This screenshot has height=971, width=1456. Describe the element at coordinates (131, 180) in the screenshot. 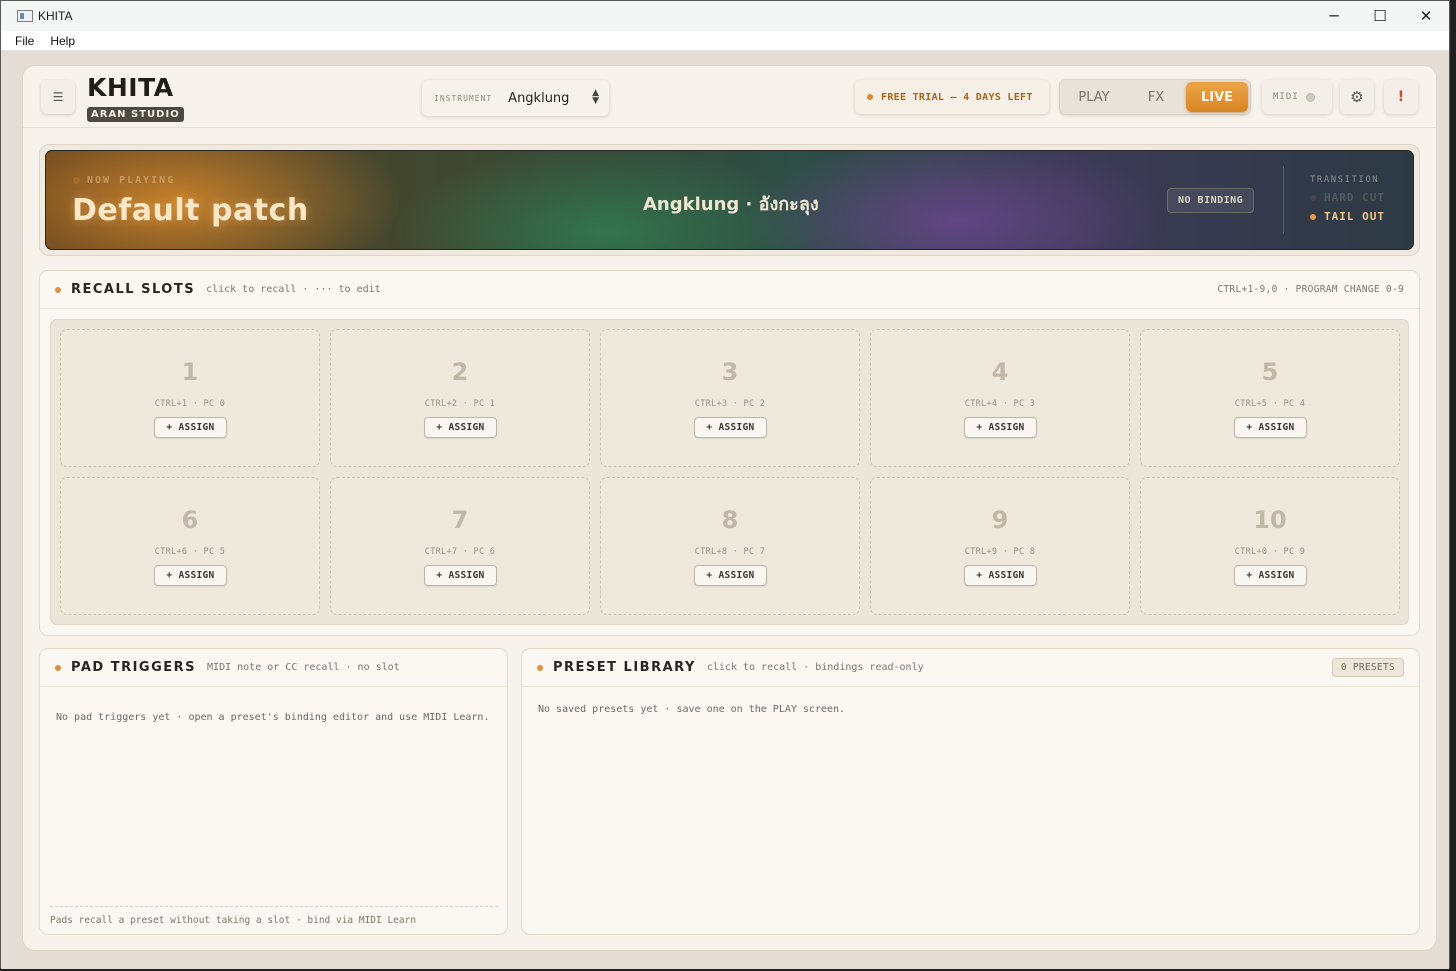

I see `now-playing-label-text: NOW PLAYING` at that location.